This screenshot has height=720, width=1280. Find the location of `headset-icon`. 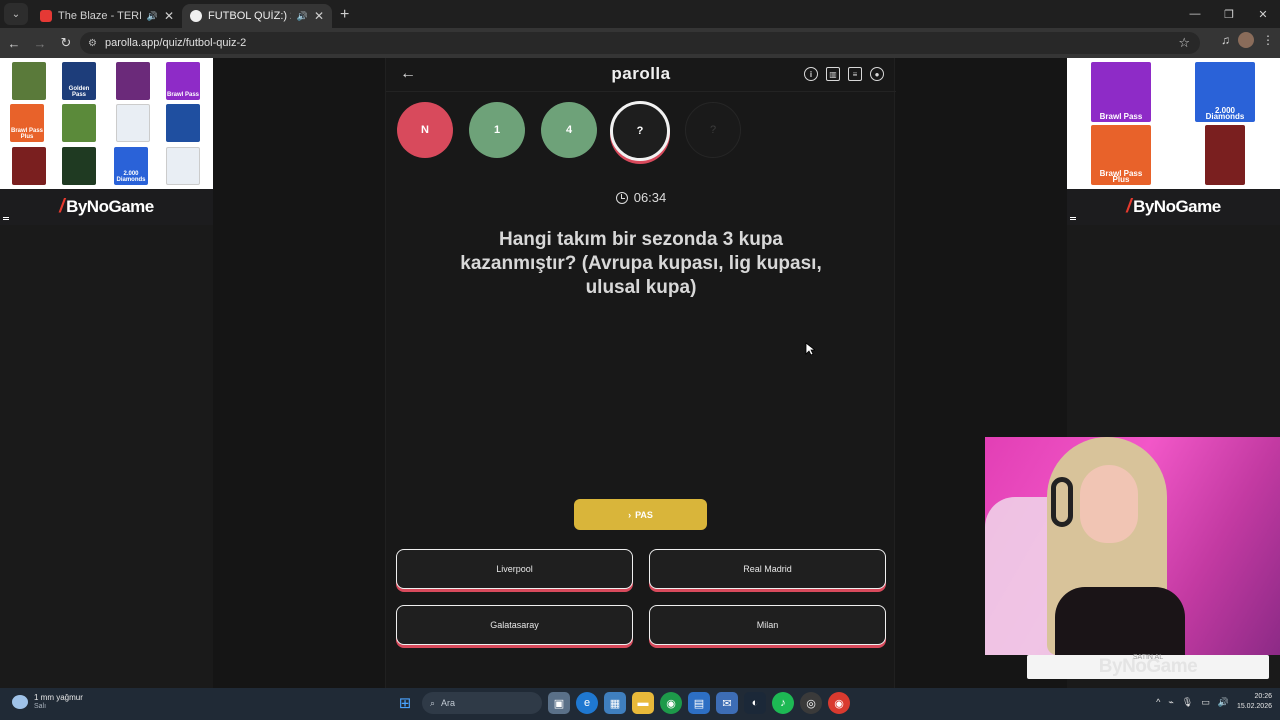

headset-icon is located at coordinates (1062, 502).